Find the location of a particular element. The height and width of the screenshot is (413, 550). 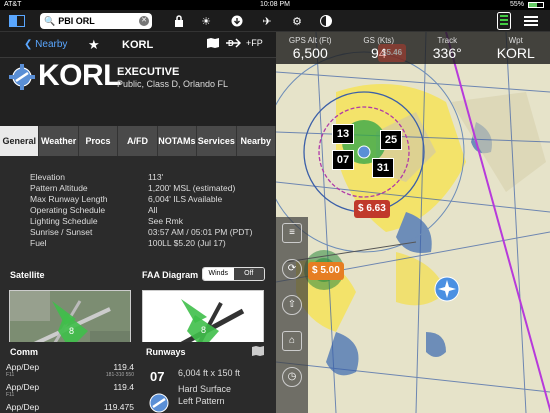

comm-item: App/Dep 119.475 is located at coordinates (70, 407).